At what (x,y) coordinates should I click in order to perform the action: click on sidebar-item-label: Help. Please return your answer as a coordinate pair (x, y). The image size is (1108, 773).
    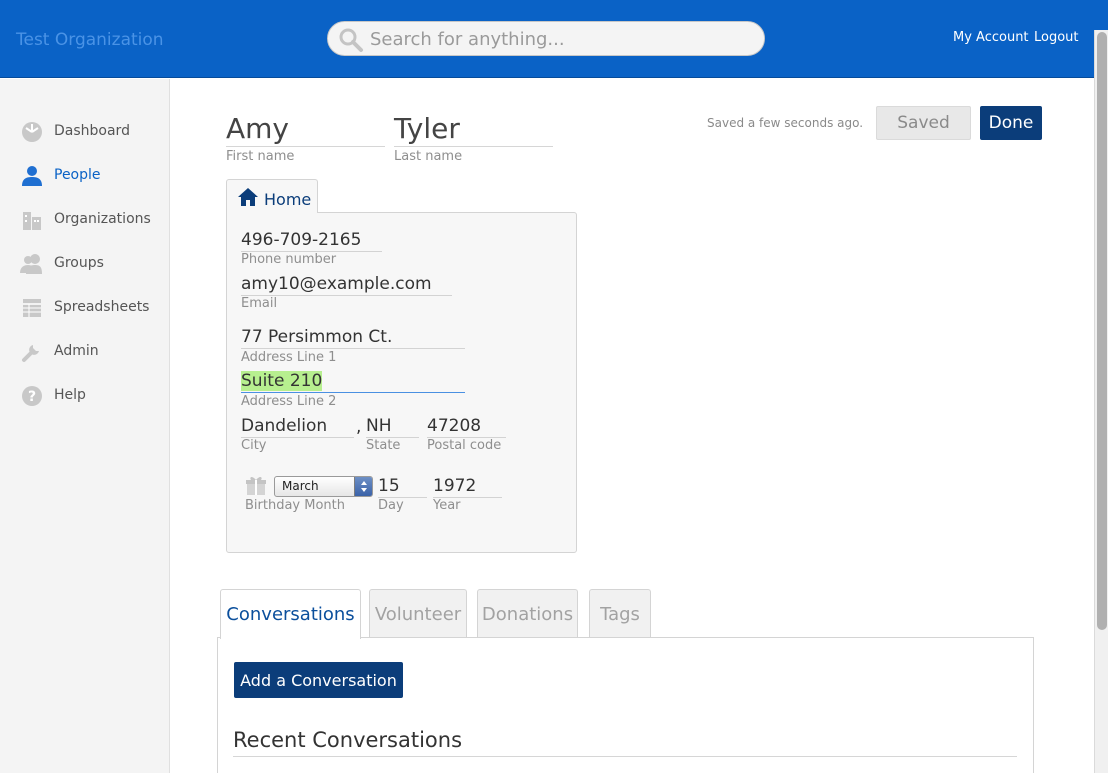
    Looking at the image, I should click on (70, 395).